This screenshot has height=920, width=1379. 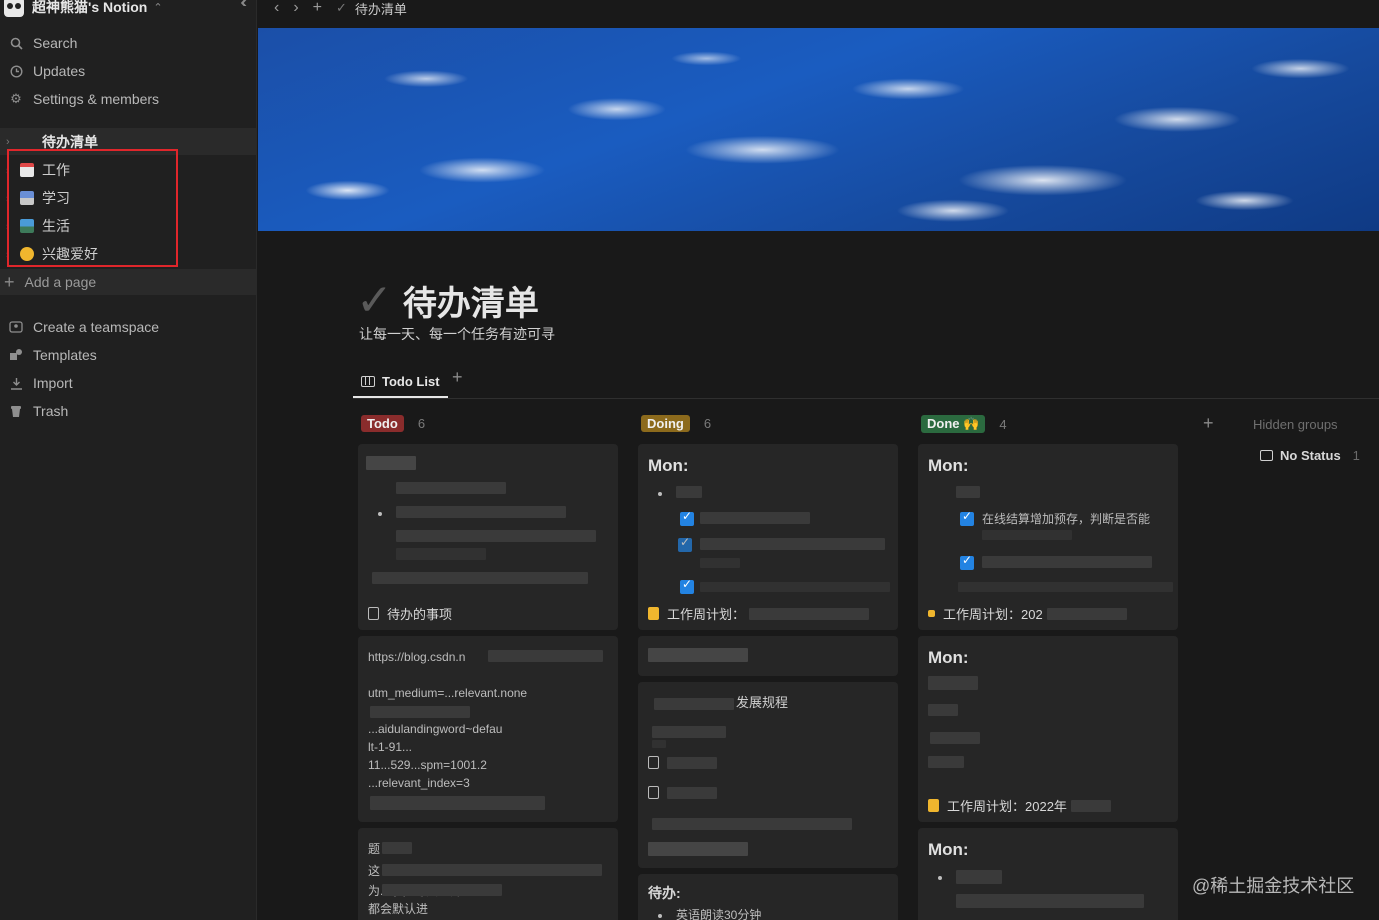 I want to click on sidebar-item-label: 待办清单, so click(x=70, y=141).